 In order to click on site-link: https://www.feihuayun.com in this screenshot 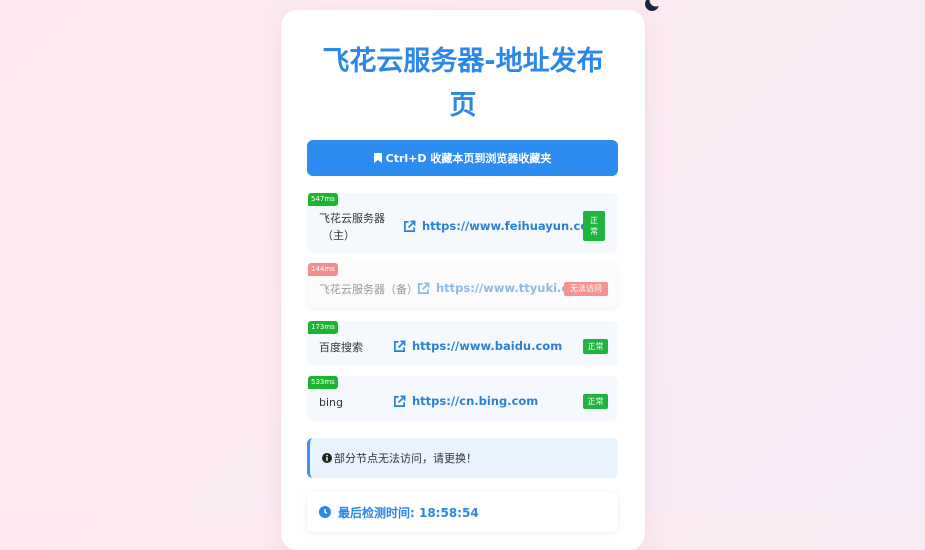, I will do `click(501, 226)`.